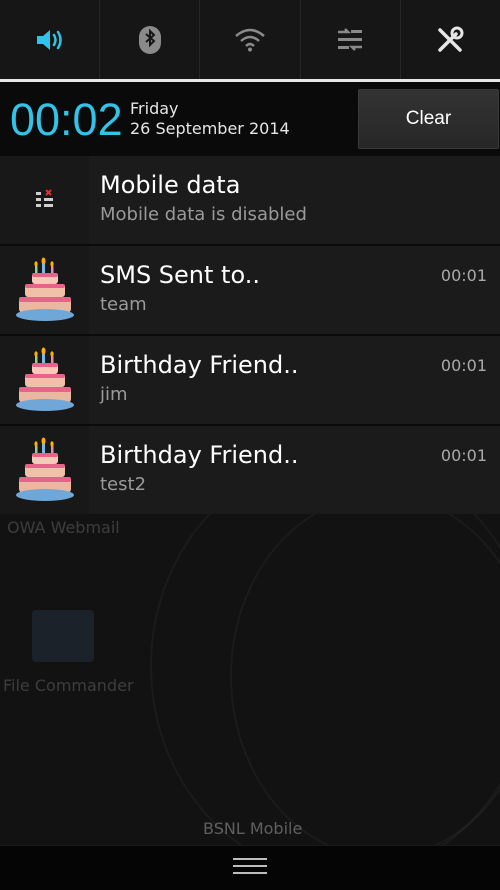 The width and height of the screenshot is (500, 890). I want to click on mobile-data-icon, so click(44, 200).